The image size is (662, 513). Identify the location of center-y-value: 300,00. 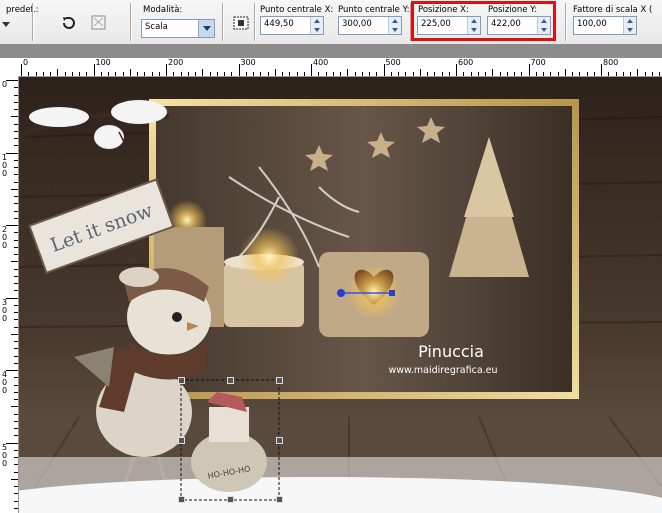
(357, 24).